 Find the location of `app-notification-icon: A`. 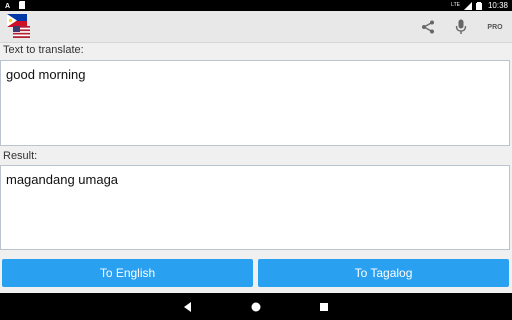

app-notification-icon: A is located at coordinates (8, 5).